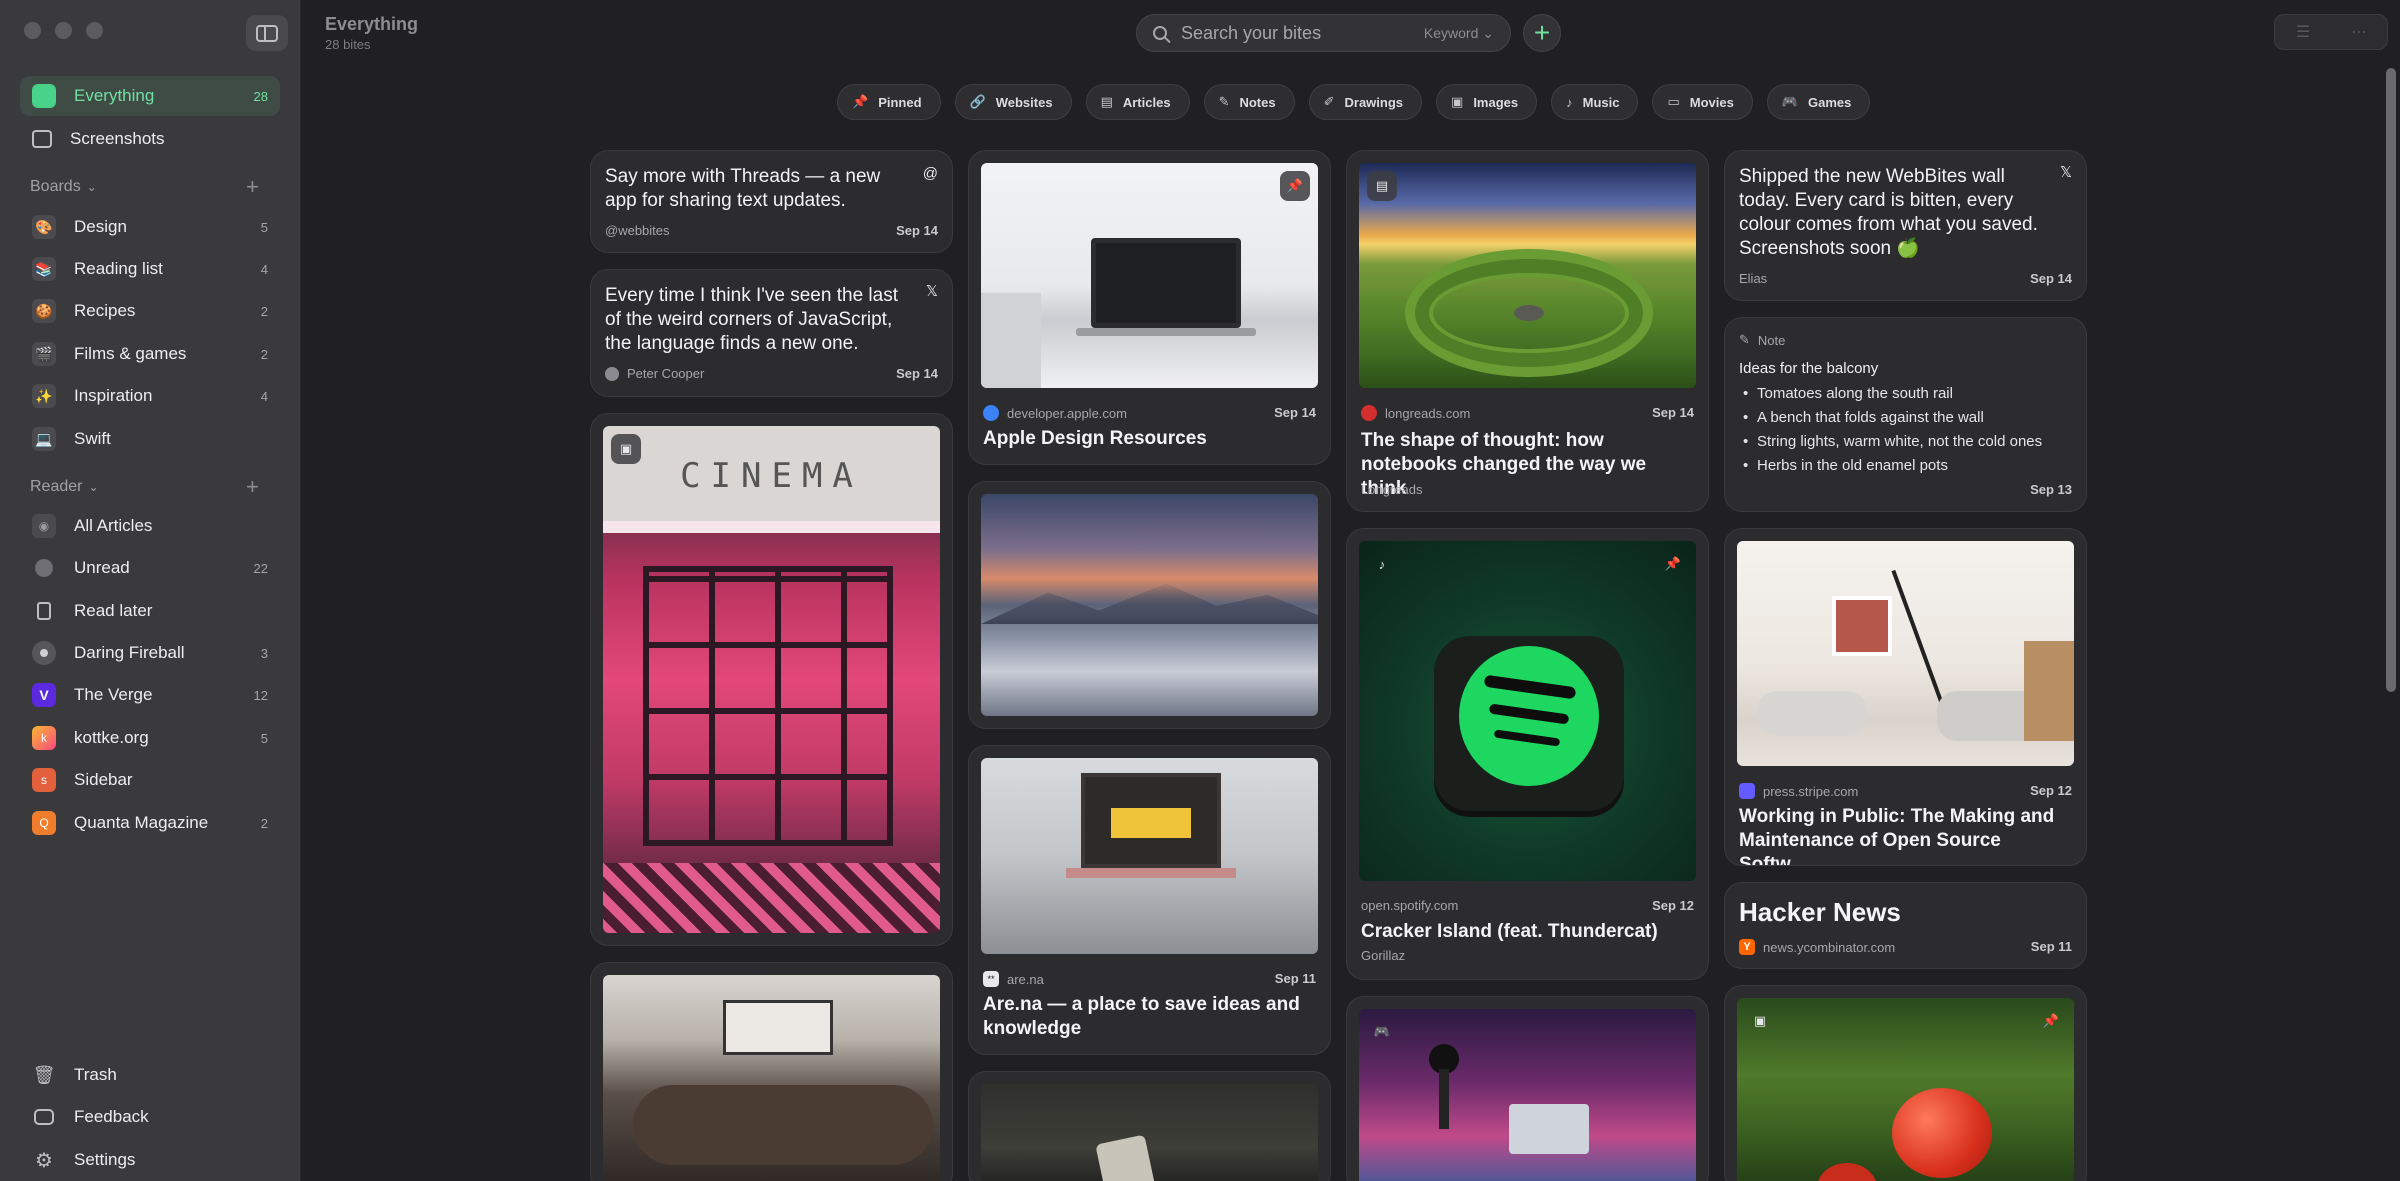  I want to click on sidebar-item-quanta: Q Quanta Magazine 2, so click(150, 823).